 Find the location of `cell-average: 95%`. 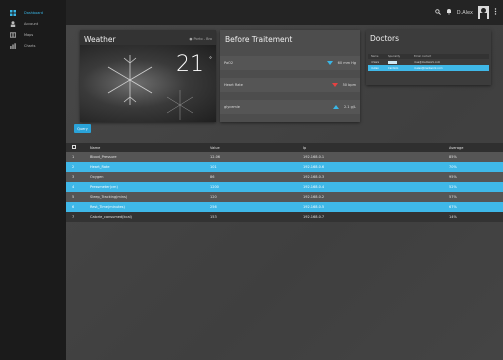

cell-average: 95% is located at coordinates (453, 177).